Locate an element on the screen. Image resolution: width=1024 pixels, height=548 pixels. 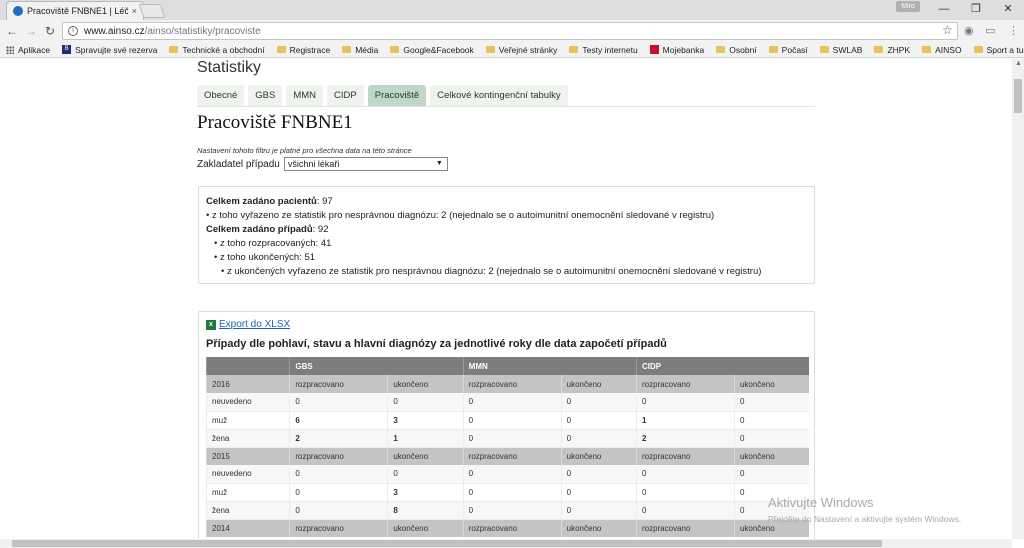
bookmark-item: Registrace is located at coordinates (303, 50).